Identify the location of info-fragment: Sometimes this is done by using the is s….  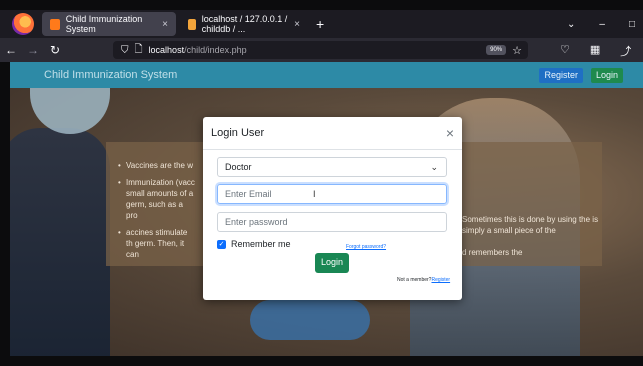
(530, 225).